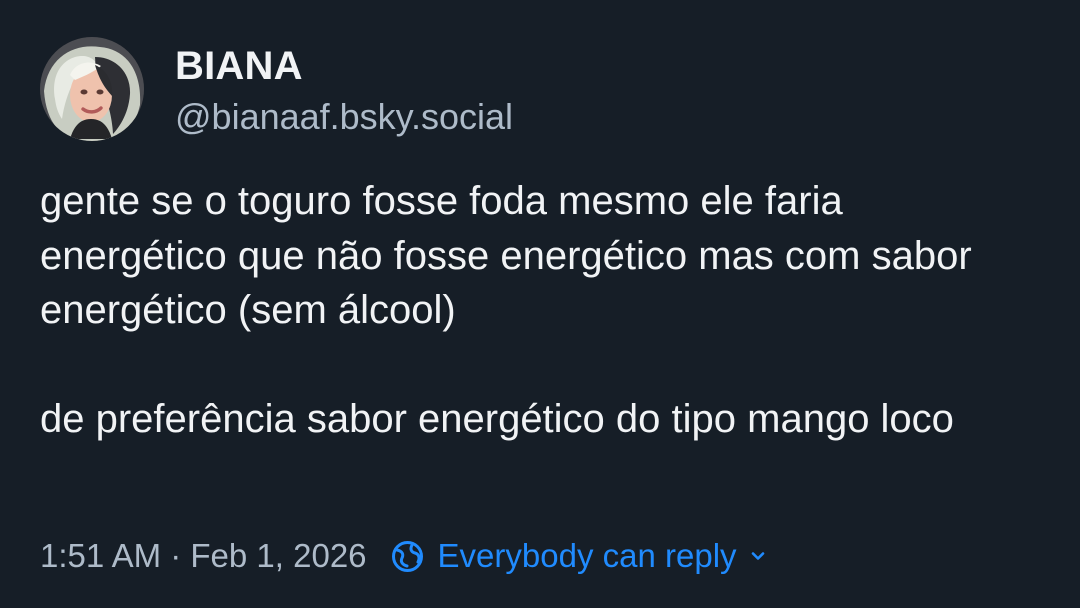 The width and height of the screenshot is (1080, 608). I want to click on reply-setting-label: Everybody can reply, so click(587, 555).